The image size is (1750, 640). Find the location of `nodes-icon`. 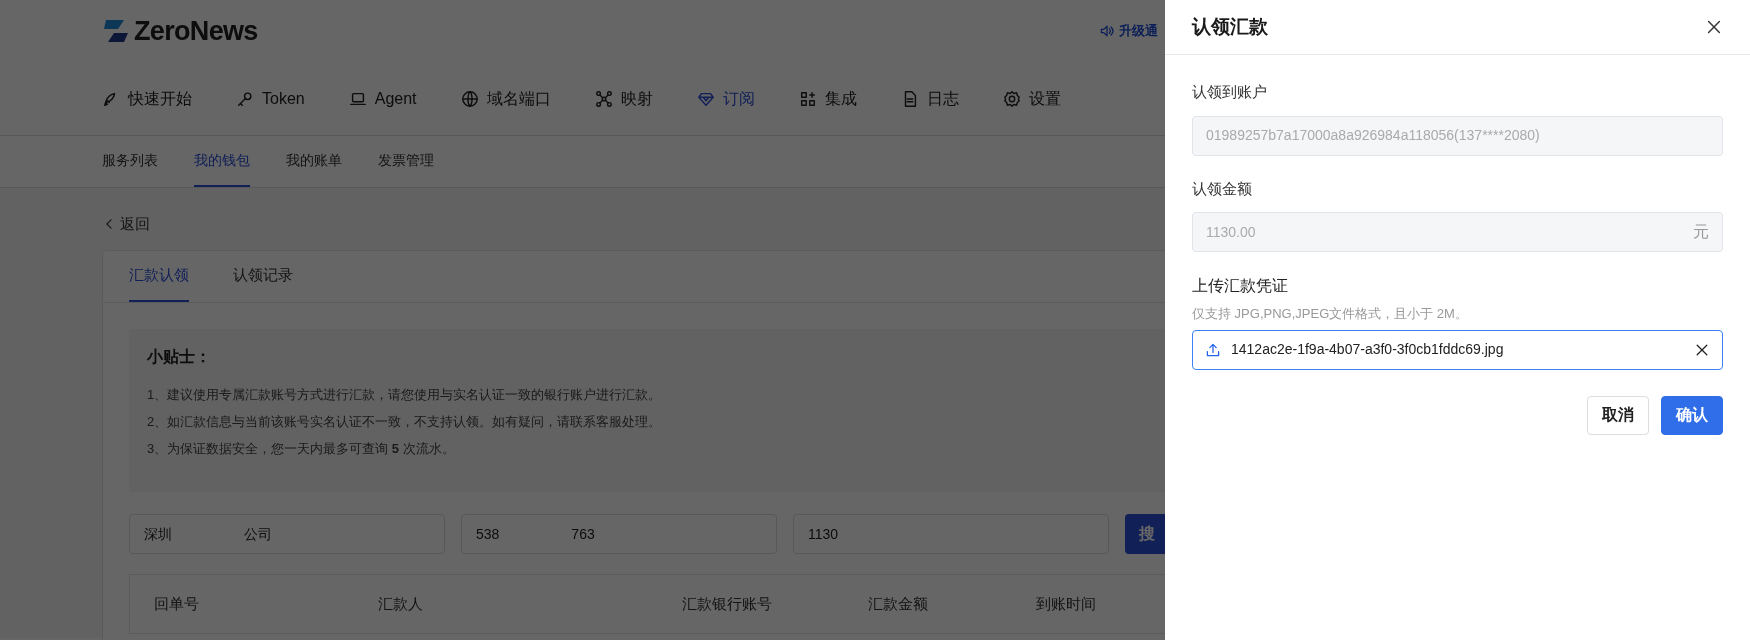

nodes-icon is located at coordinates (603, 98).